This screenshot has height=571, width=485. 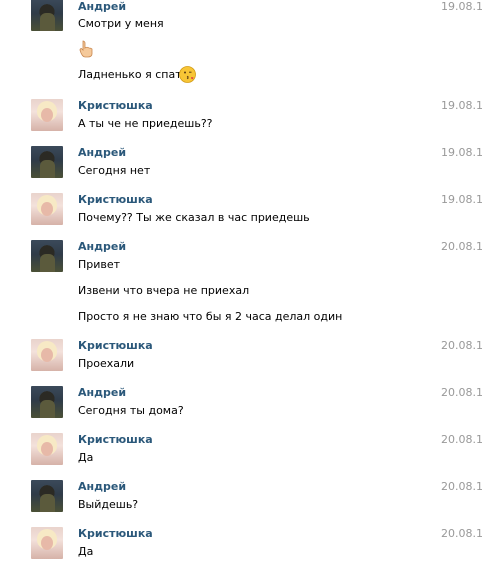 What do you see at coordinates (131, 410) in the screenshot?
I see `message-text: Сегодня ты дома?` at bounding box center [131, 410].